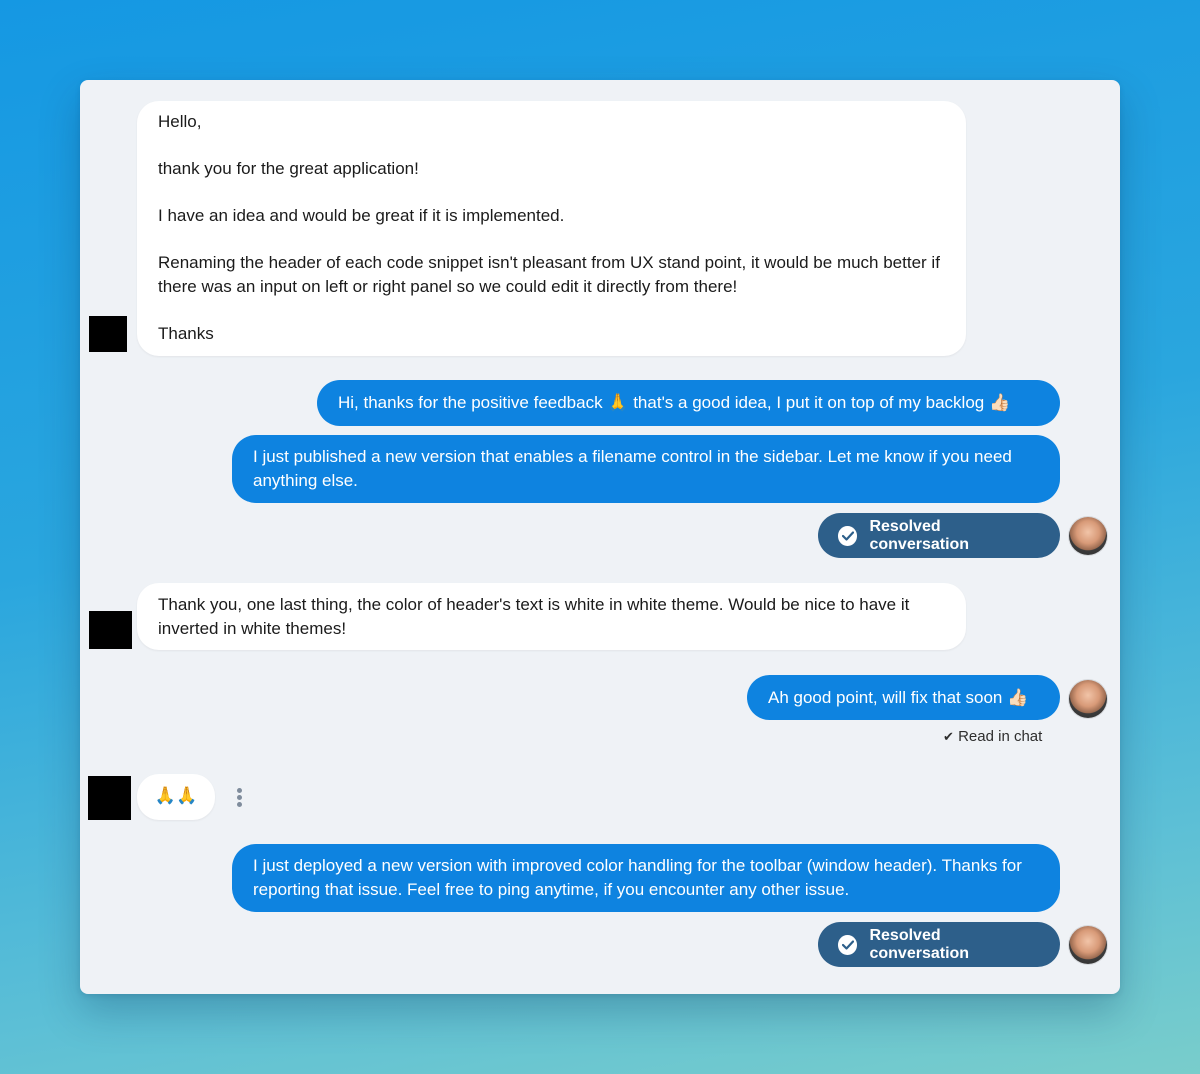 Image resolution: width=1200 pixels, height=1074 pixels. Describe the element at coordinates (1000, 736) in the screenshot. I see `read-label: Read in chat` at that location.